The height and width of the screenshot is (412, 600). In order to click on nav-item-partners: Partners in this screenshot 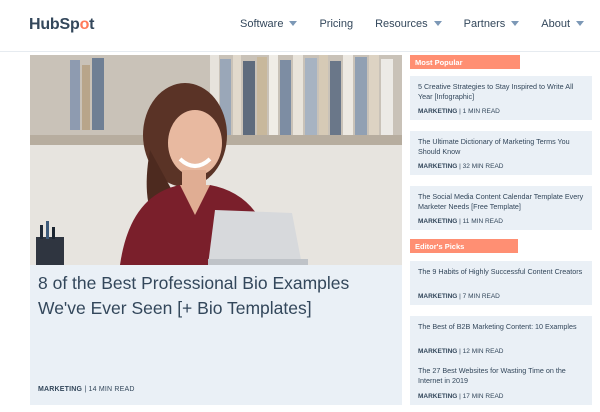, I will do `click(492, 24)`.